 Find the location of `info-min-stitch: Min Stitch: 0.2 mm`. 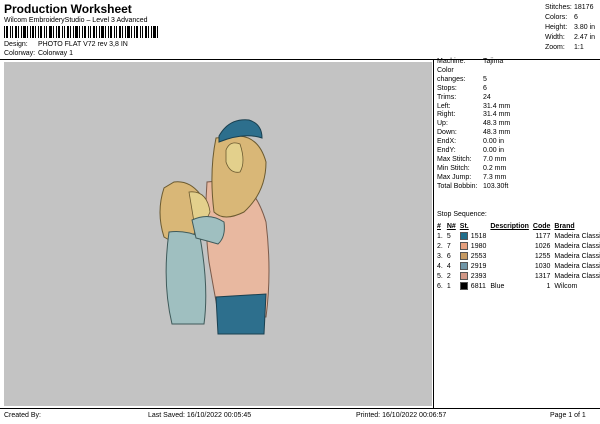

info-min-stitch: Min Stitch: 0.2 mm is located at coordinates (472, 168).